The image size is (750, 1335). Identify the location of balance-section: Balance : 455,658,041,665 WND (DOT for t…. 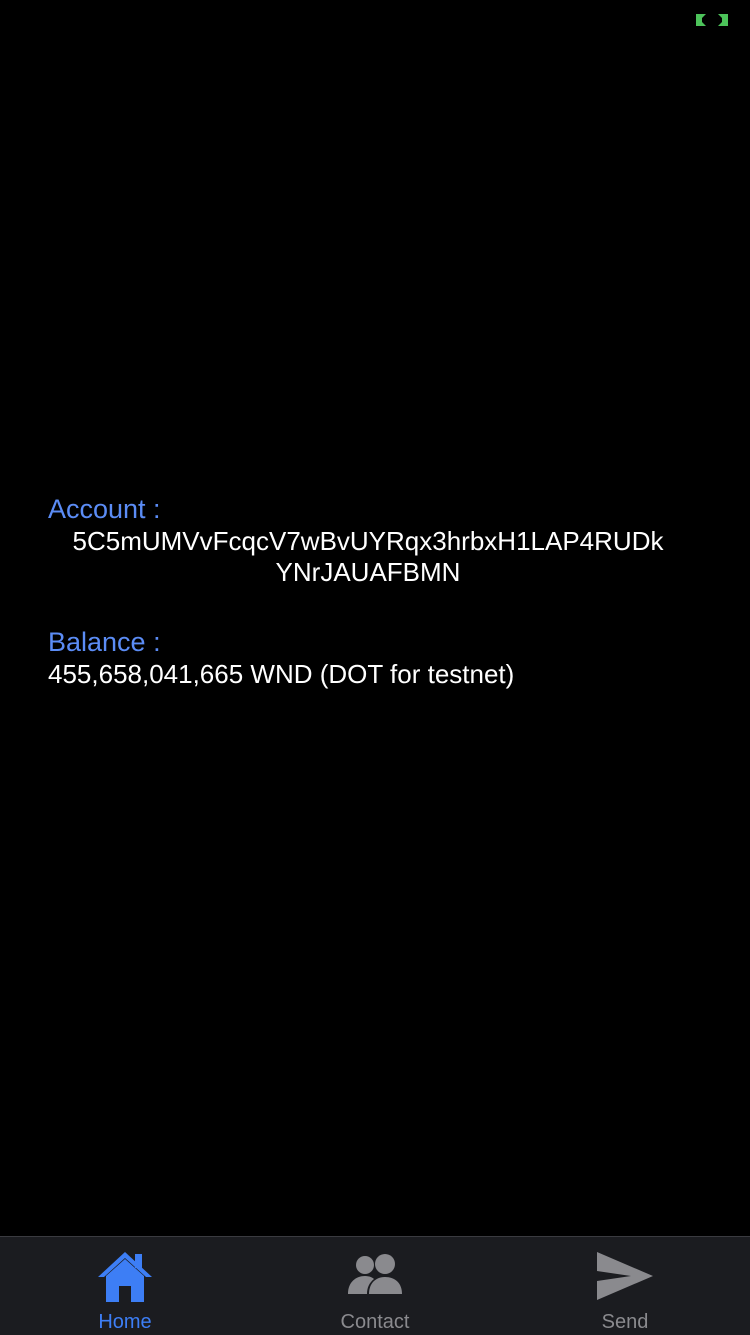
(375, 658).